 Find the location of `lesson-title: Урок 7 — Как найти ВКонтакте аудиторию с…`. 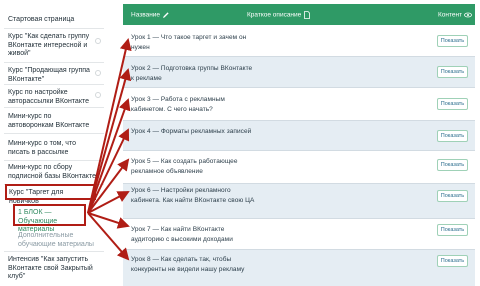

lesson-title: Урок 7 — Как найти ВКонтакте аудиторию с… is located at coordinates (193, 234).